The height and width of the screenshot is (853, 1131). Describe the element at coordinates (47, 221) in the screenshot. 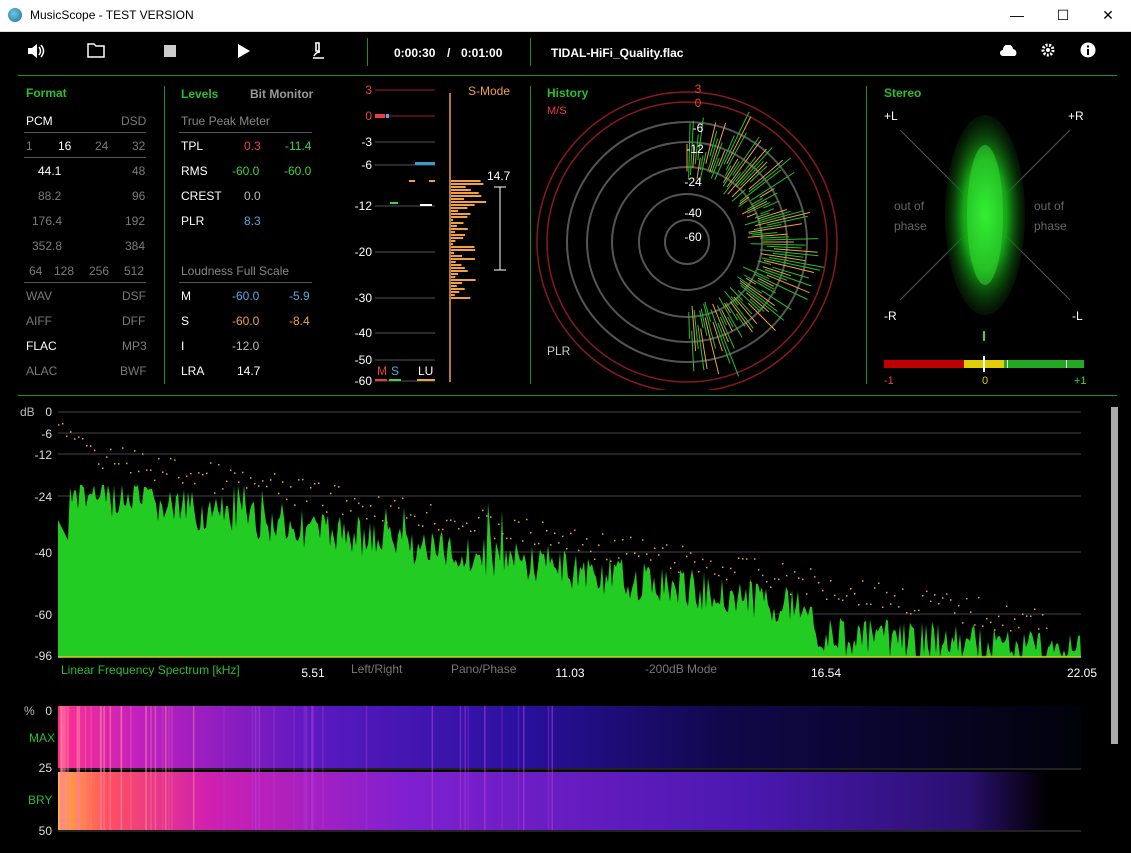

I see `rate-176: 176.4` at that location.